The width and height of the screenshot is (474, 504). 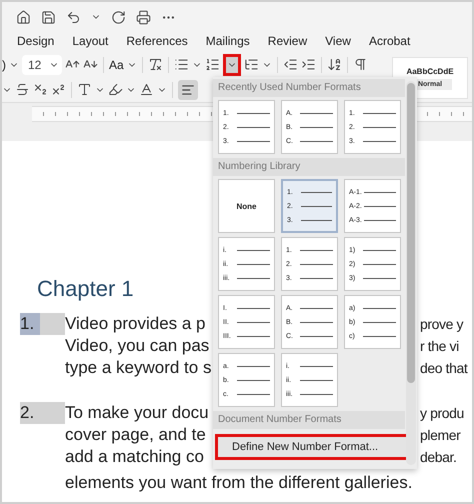 What do you see at coordinates (138, 368) in the screenshot?
I see `paragraph-text: type a keyword to s` at bounding box center [138, 368].